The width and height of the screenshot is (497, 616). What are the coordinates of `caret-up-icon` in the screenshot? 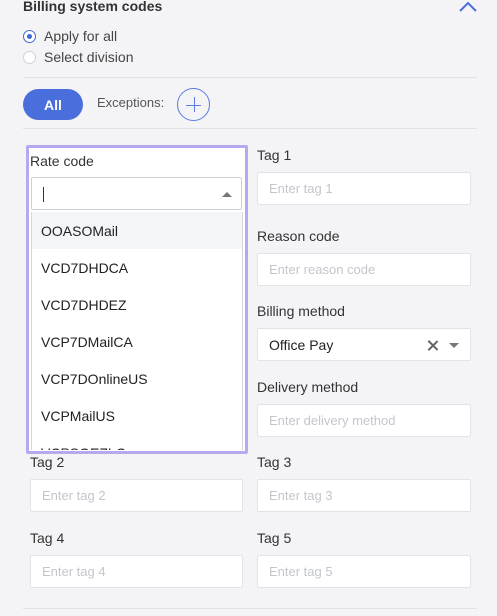 It's located at (227, 194).